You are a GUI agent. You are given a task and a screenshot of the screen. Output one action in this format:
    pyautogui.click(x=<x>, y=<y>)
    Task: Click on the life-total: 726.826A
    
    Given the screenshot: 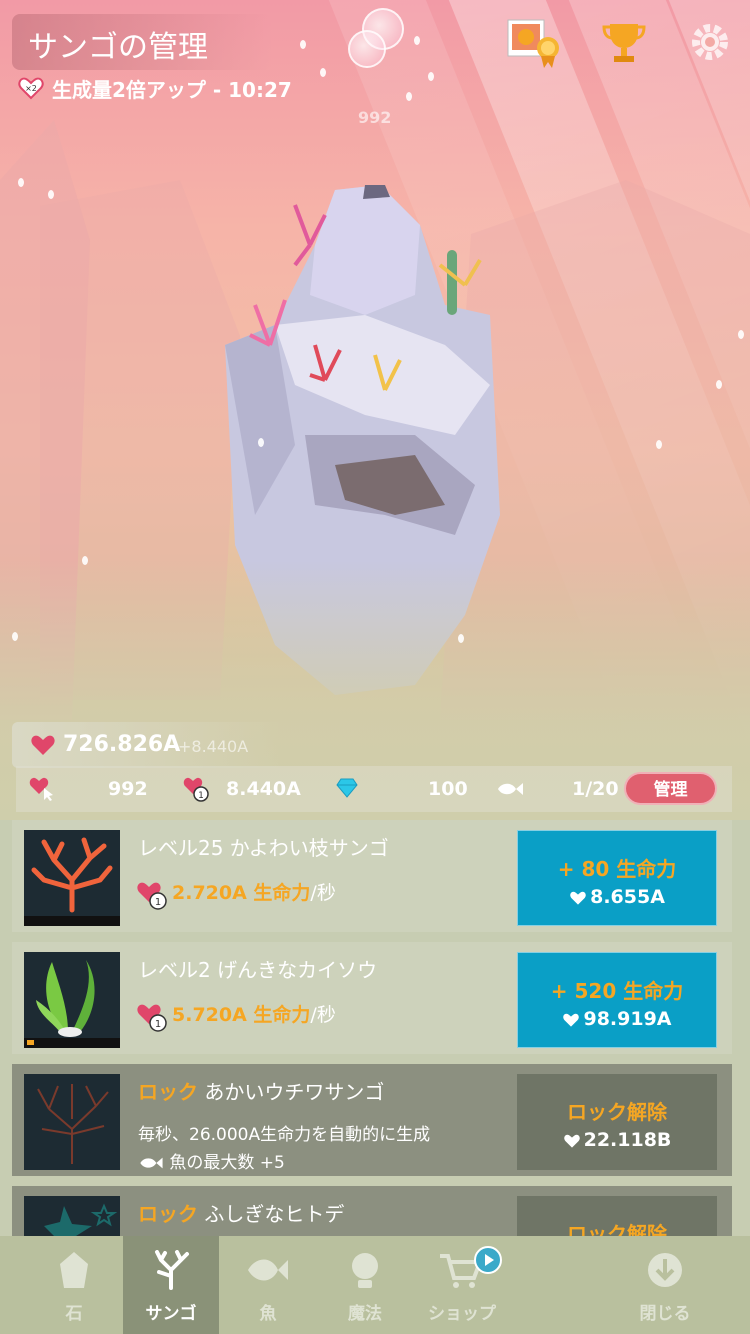 What is the action you would take?
    pyautogui.click(x=122, y=744)
    